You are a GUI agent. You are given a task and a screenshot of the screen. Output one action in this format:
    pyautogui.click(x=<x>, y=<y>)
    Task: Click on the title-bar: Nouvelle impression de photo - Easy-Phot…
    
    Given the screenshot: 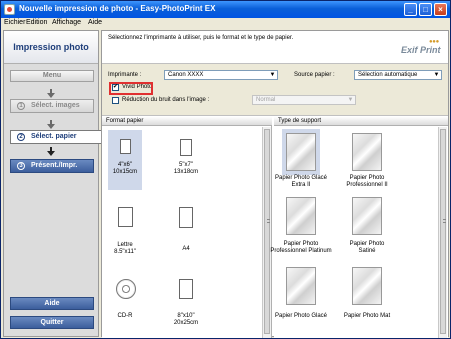 What is the action you would take?
    pyautogui.click(x=225, y=9)
    